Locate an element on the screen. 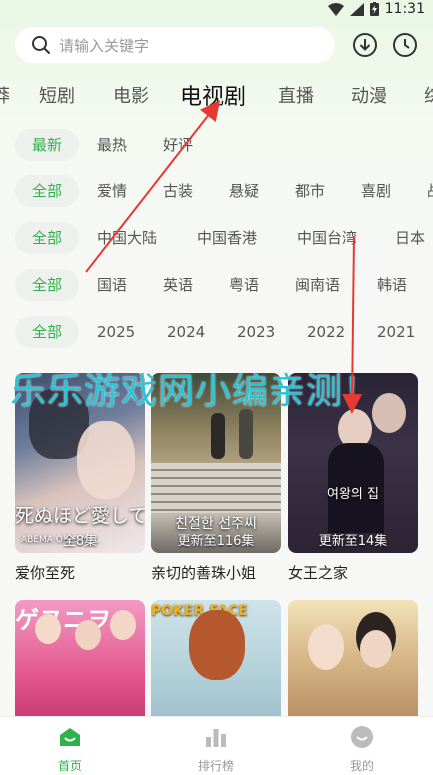 The image size is (433, 775). drama-card-poster: ゲヌニヲ is located at coordinates (80, 660).